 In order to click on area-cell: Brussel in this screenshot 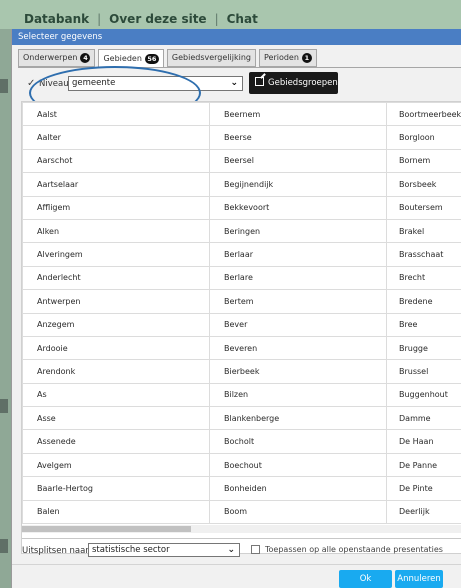, I will do `click(423, 371)`.